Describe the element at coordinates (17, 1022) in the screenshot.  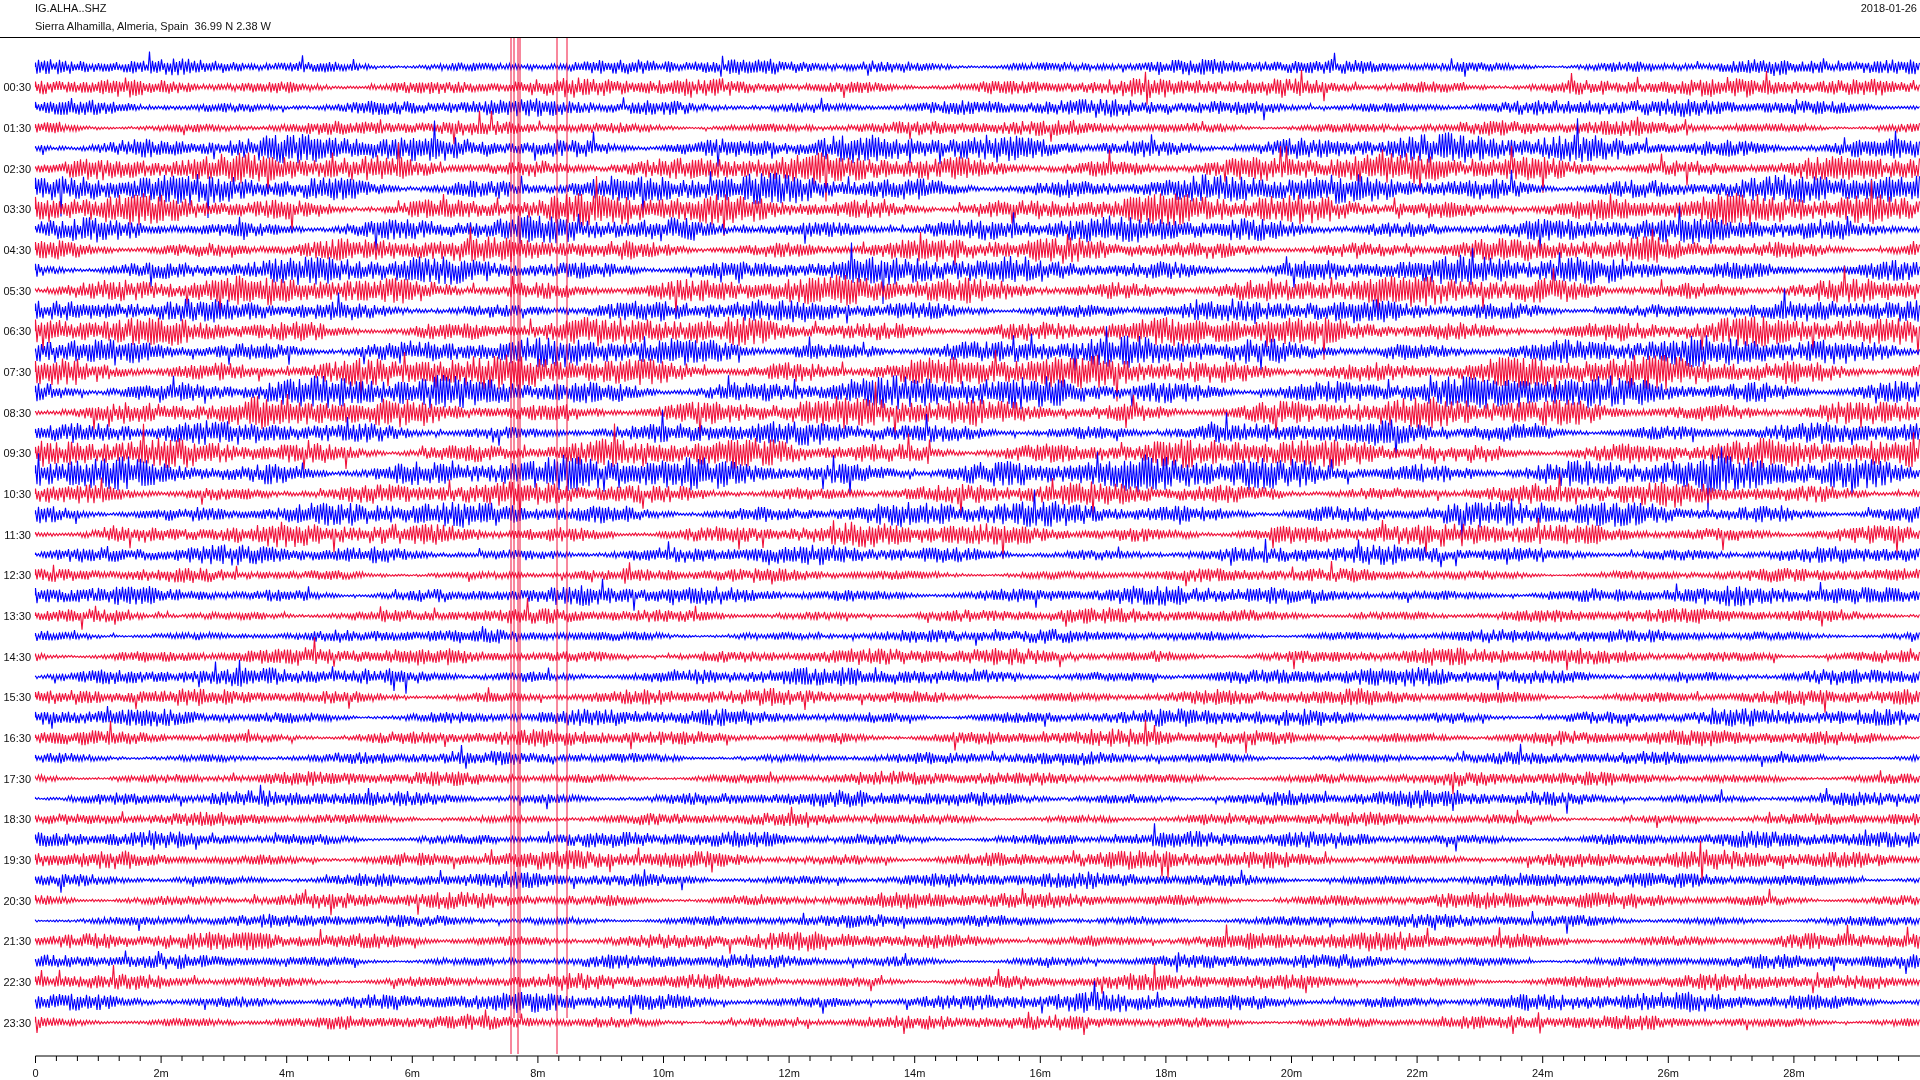
I see `time-label: 23:30` at that location.